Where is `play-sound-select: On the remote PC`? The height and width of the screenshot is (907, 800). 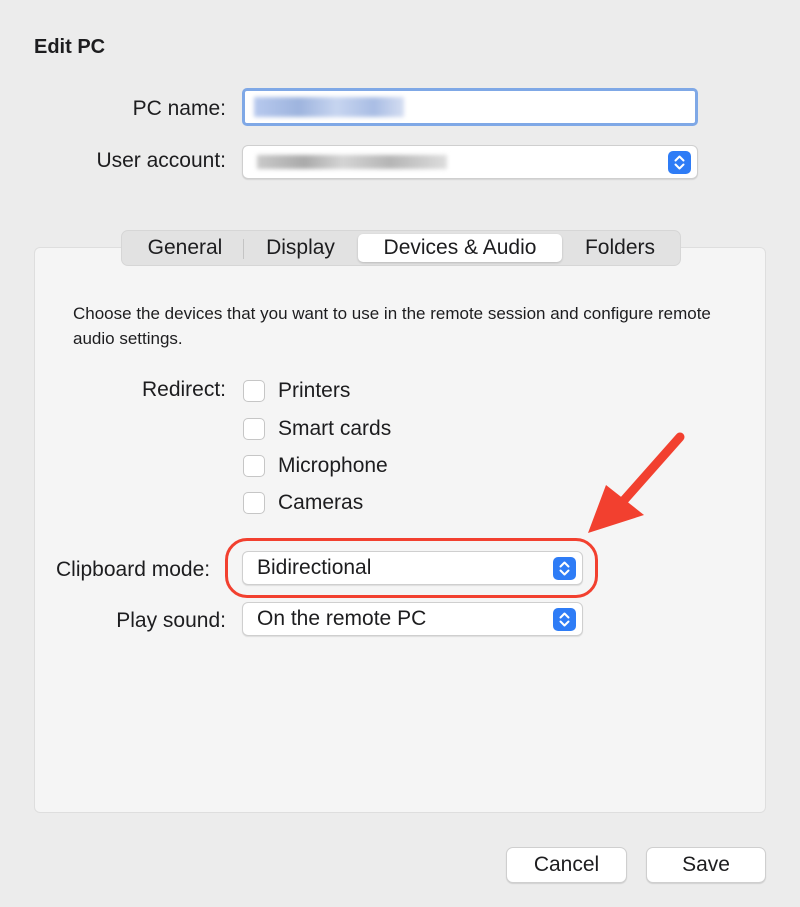
play-sound-select: On the remote PC is located at coordinates (412, 619).